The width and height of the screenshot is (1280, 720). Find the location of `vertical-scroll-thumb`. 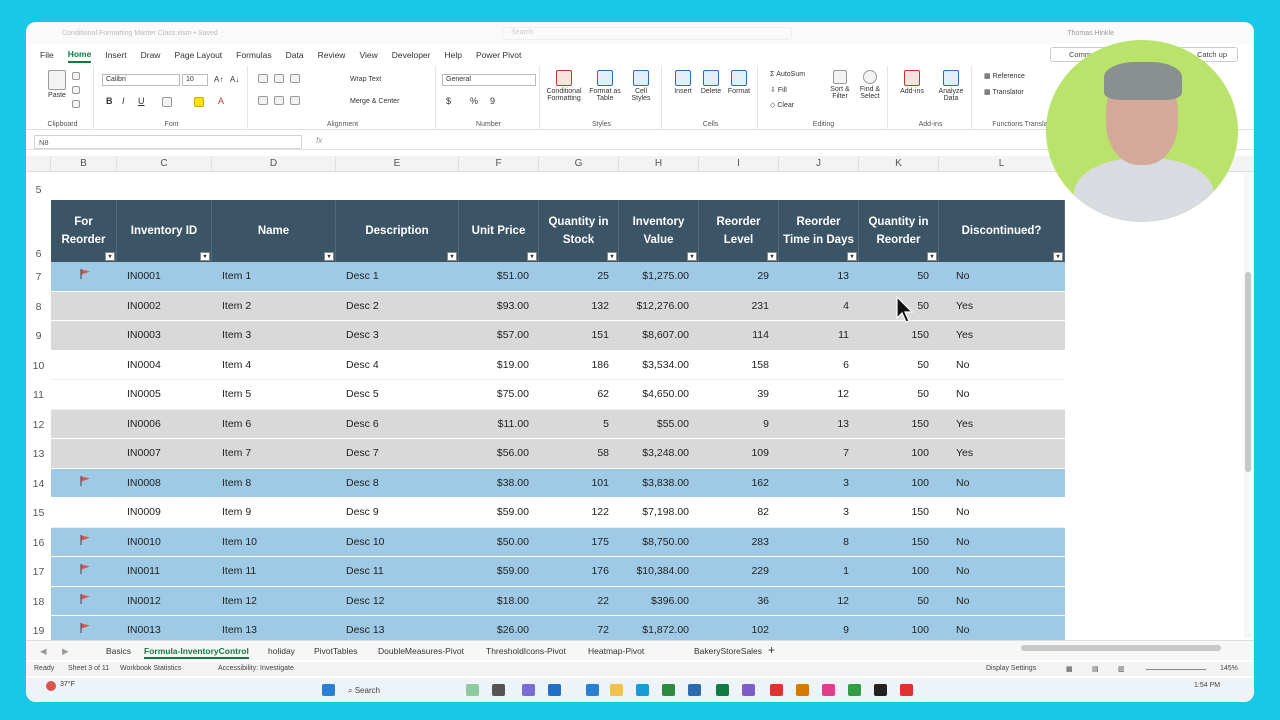

vertical-scroll-thumb is located at coordinates (1248, 372).